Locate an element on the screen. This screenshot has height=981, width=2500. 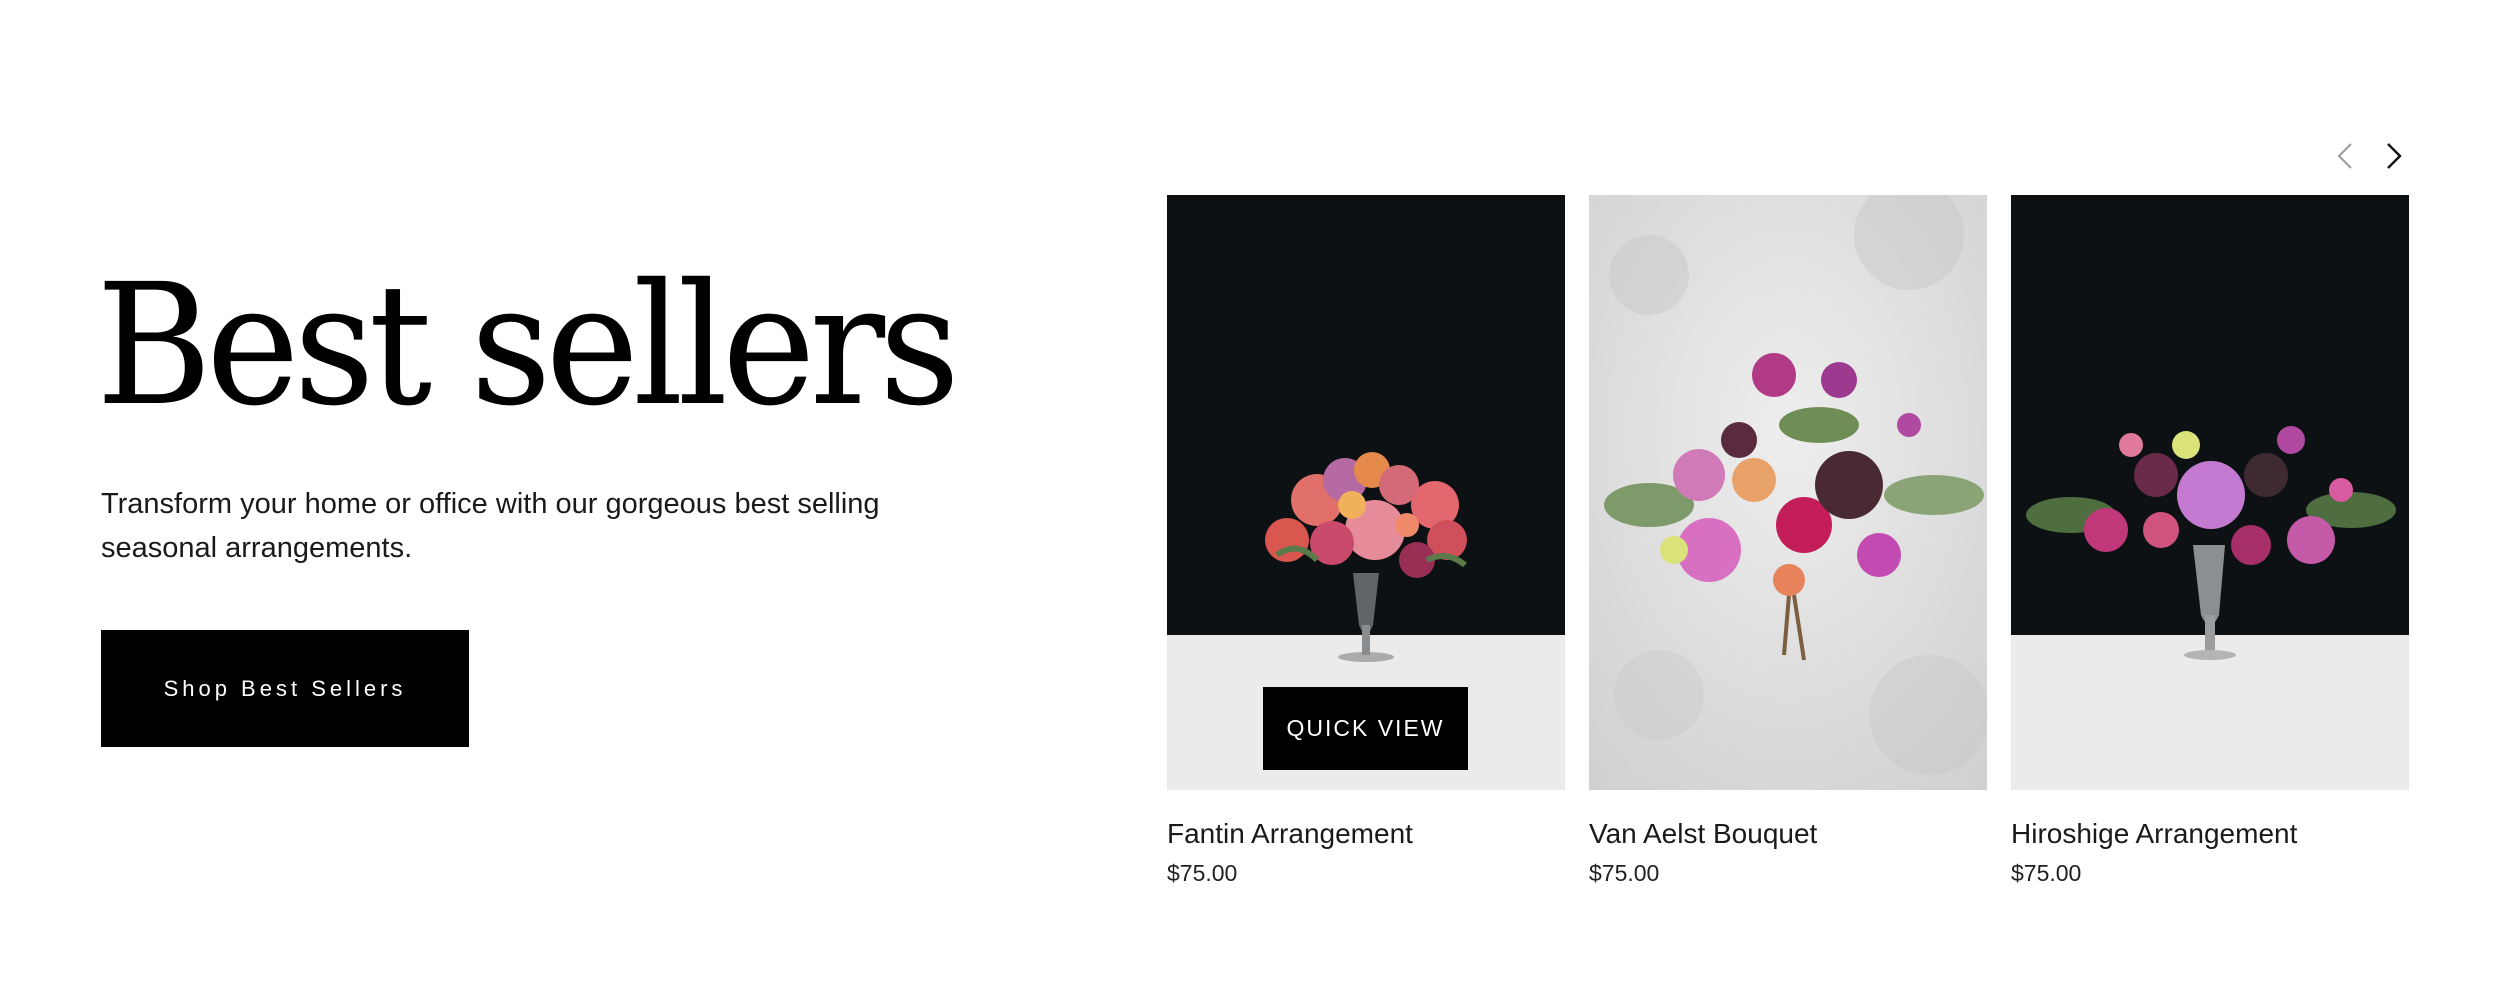
chevron-left-icon is located at coordinates (2344, 156).